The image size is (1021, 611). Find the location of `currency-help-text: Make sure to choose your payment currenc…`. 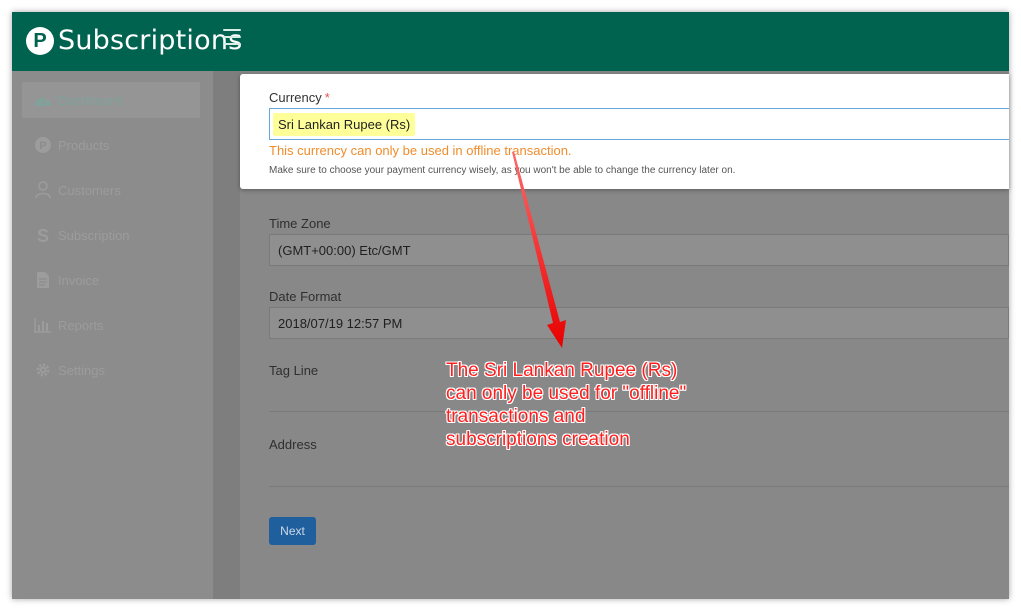

currency-help-text: Make sure to choose your payment currenc… is located at coordinates (502, 170).